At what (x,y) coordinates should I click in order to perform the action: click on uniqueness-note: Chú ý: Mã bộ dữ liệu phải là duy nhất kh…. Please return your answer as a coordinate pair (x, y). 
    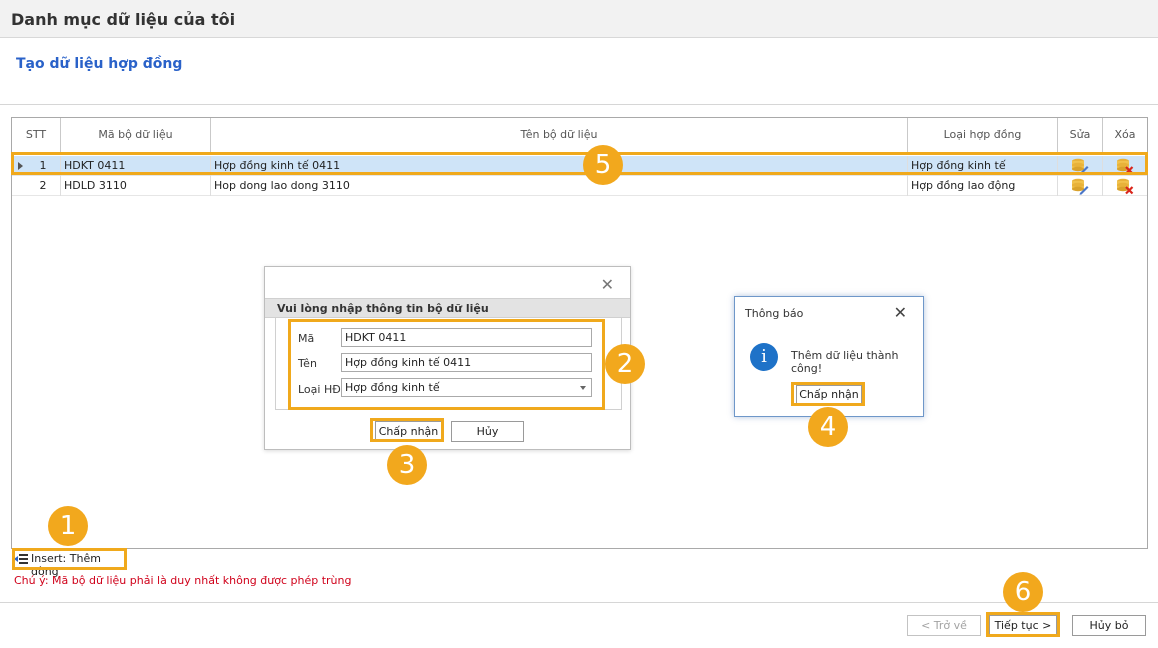
    Looking at the image, I should click on (183, 580).